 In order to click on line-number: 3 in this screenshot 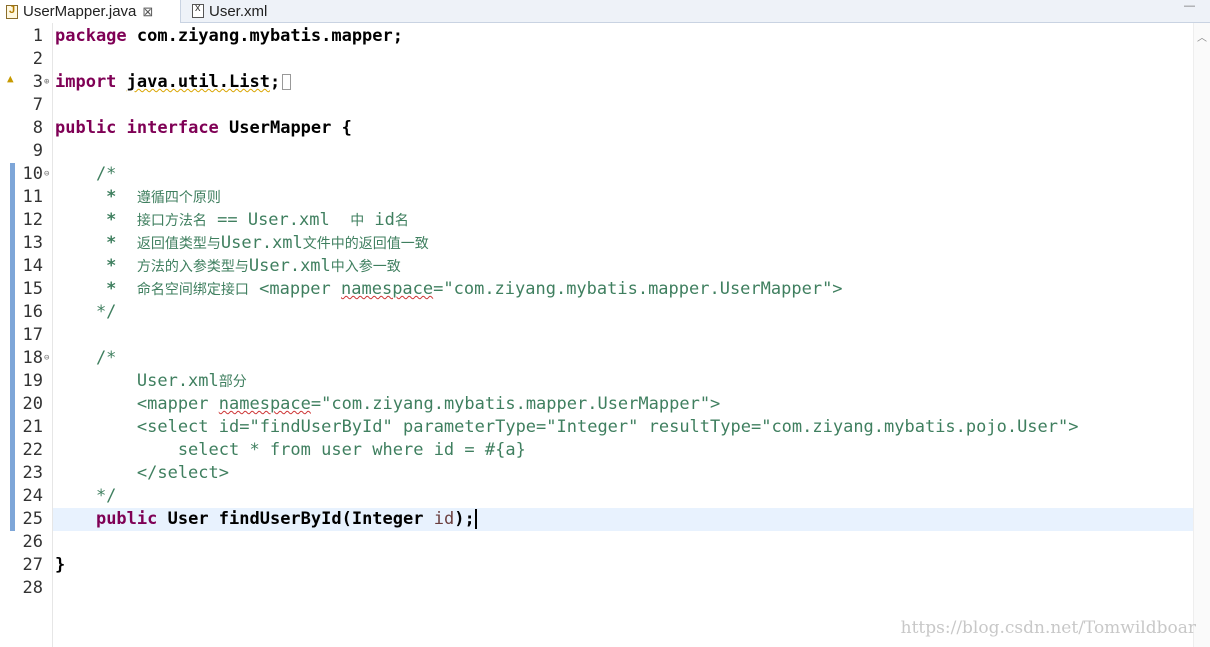, I will do `click(37, 82)`.